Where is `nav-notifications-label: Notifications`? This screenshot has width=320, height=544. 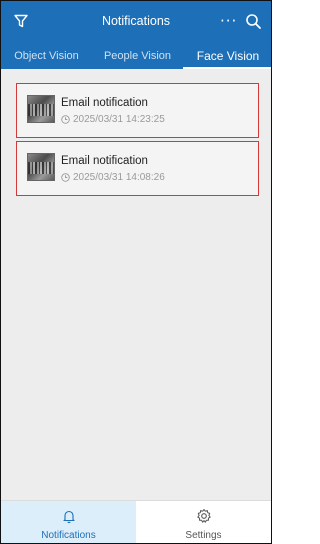 nav-notifications-label: Notifications is located at coordinates (68, 535).